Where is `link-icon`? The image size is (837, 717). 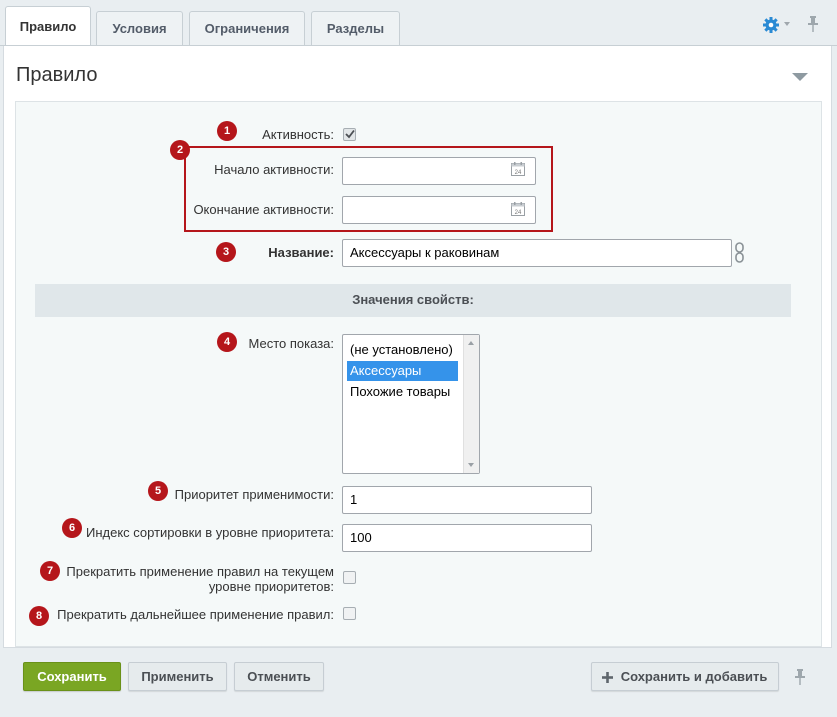
link-icon is located at coordinates (739, 253).